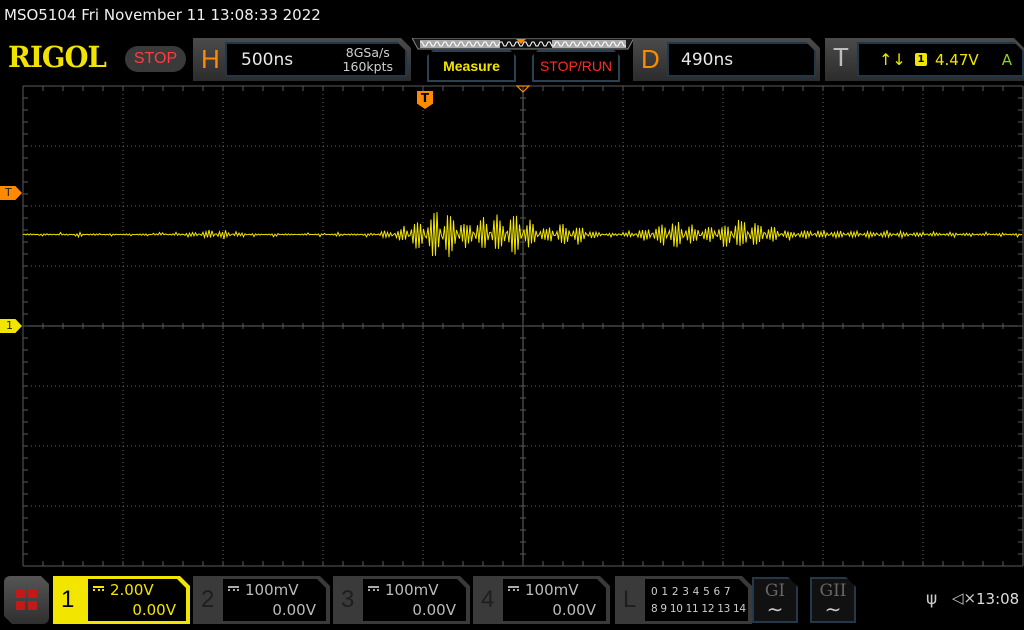 The width and height of the screenshot is (1024, 630). What do you see at coordinates (162, 15) in the screenshot?
I see `title-bar: MSO5104 Fri November 11 13:08:33 2022` at bounding box center [162, 15].